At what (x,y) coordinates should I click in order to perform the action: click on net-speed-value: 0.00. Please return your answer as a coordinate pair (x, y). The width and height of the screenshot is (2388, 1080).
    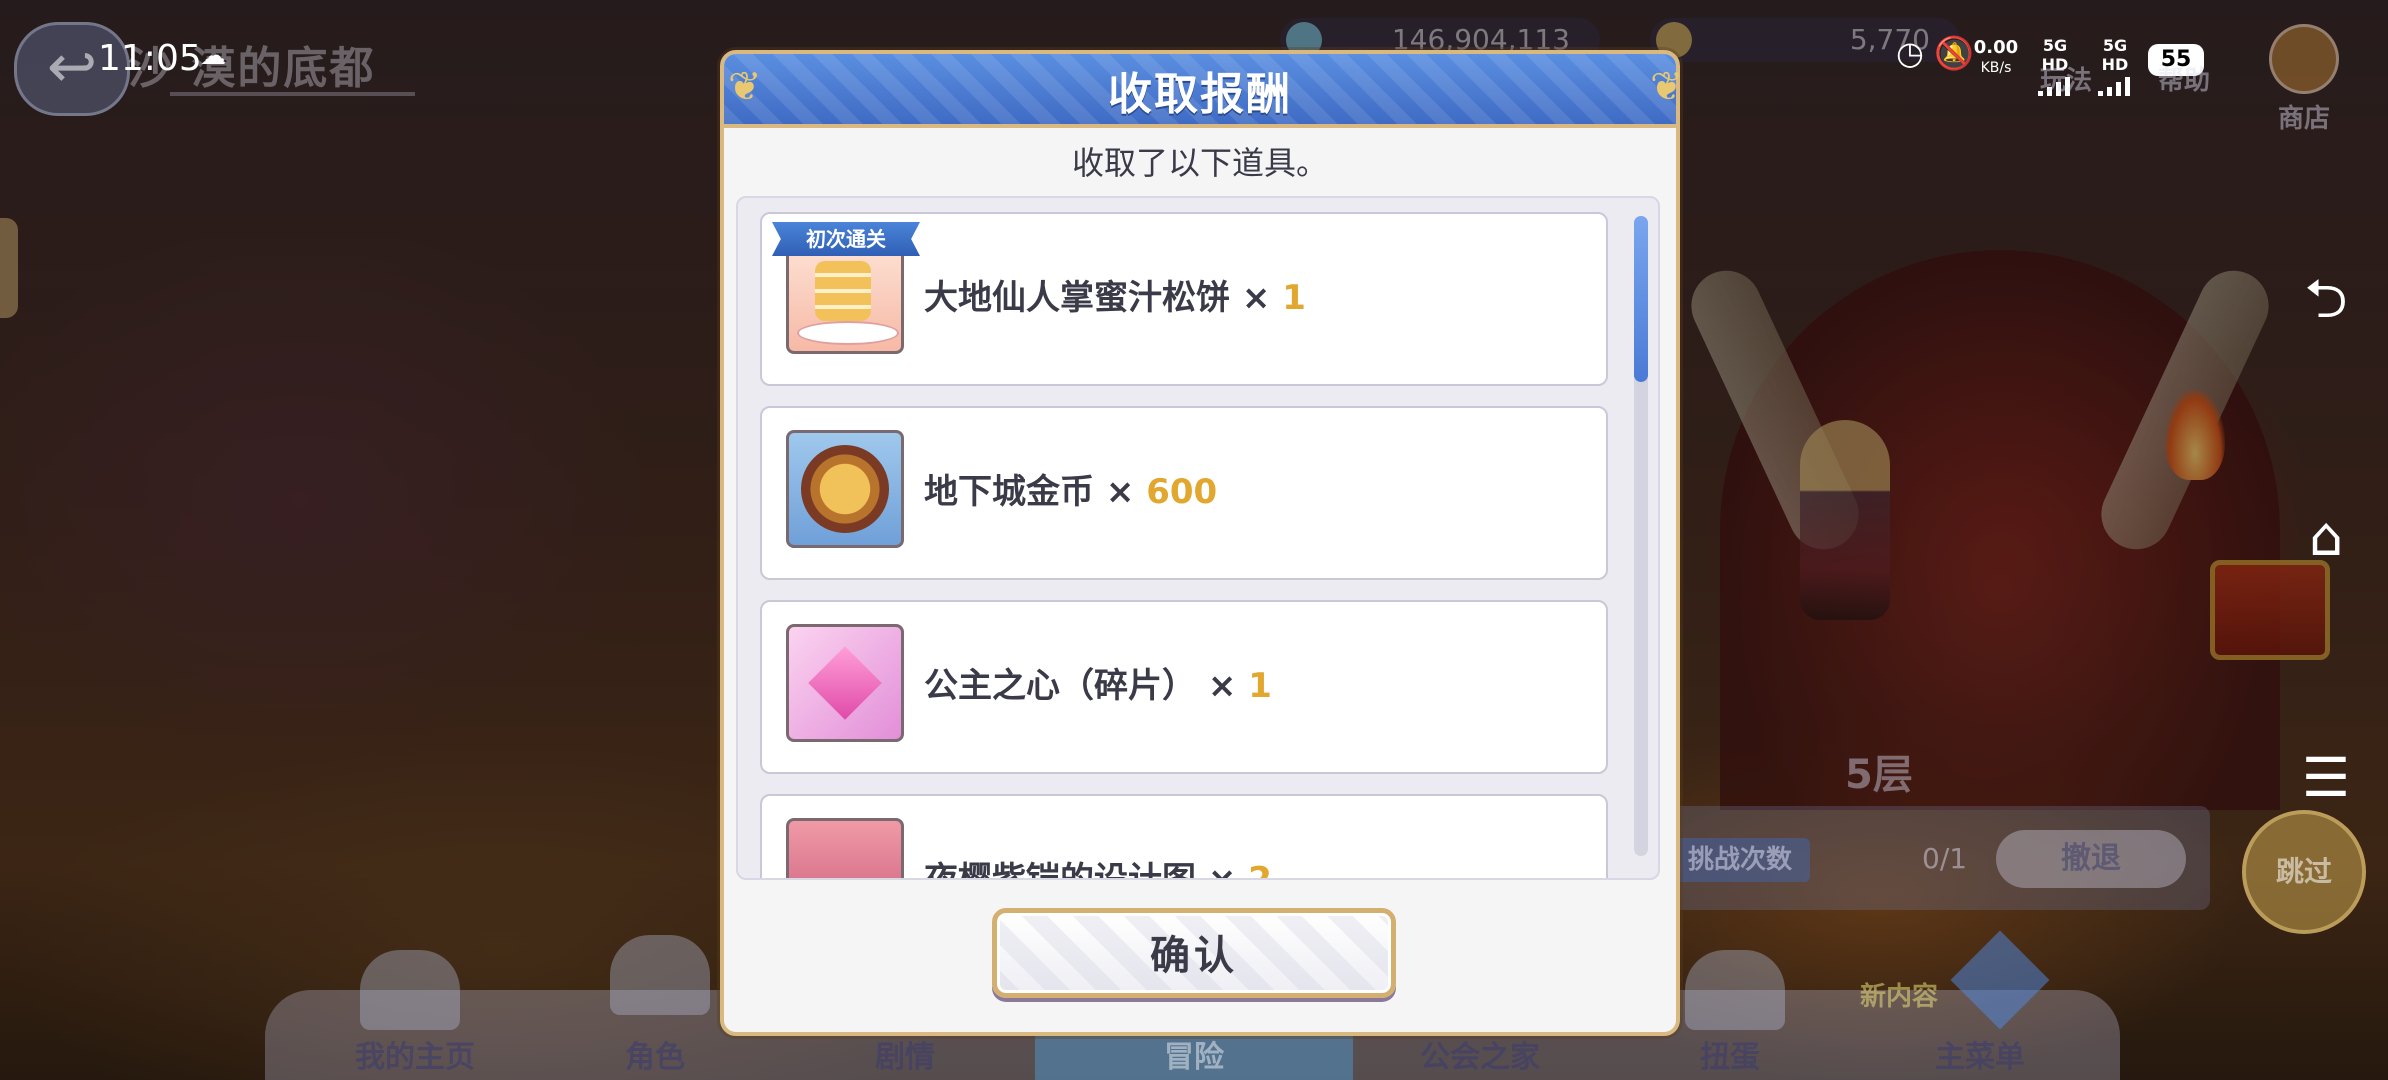
    Looking at the image, I should click on (1996, 47).